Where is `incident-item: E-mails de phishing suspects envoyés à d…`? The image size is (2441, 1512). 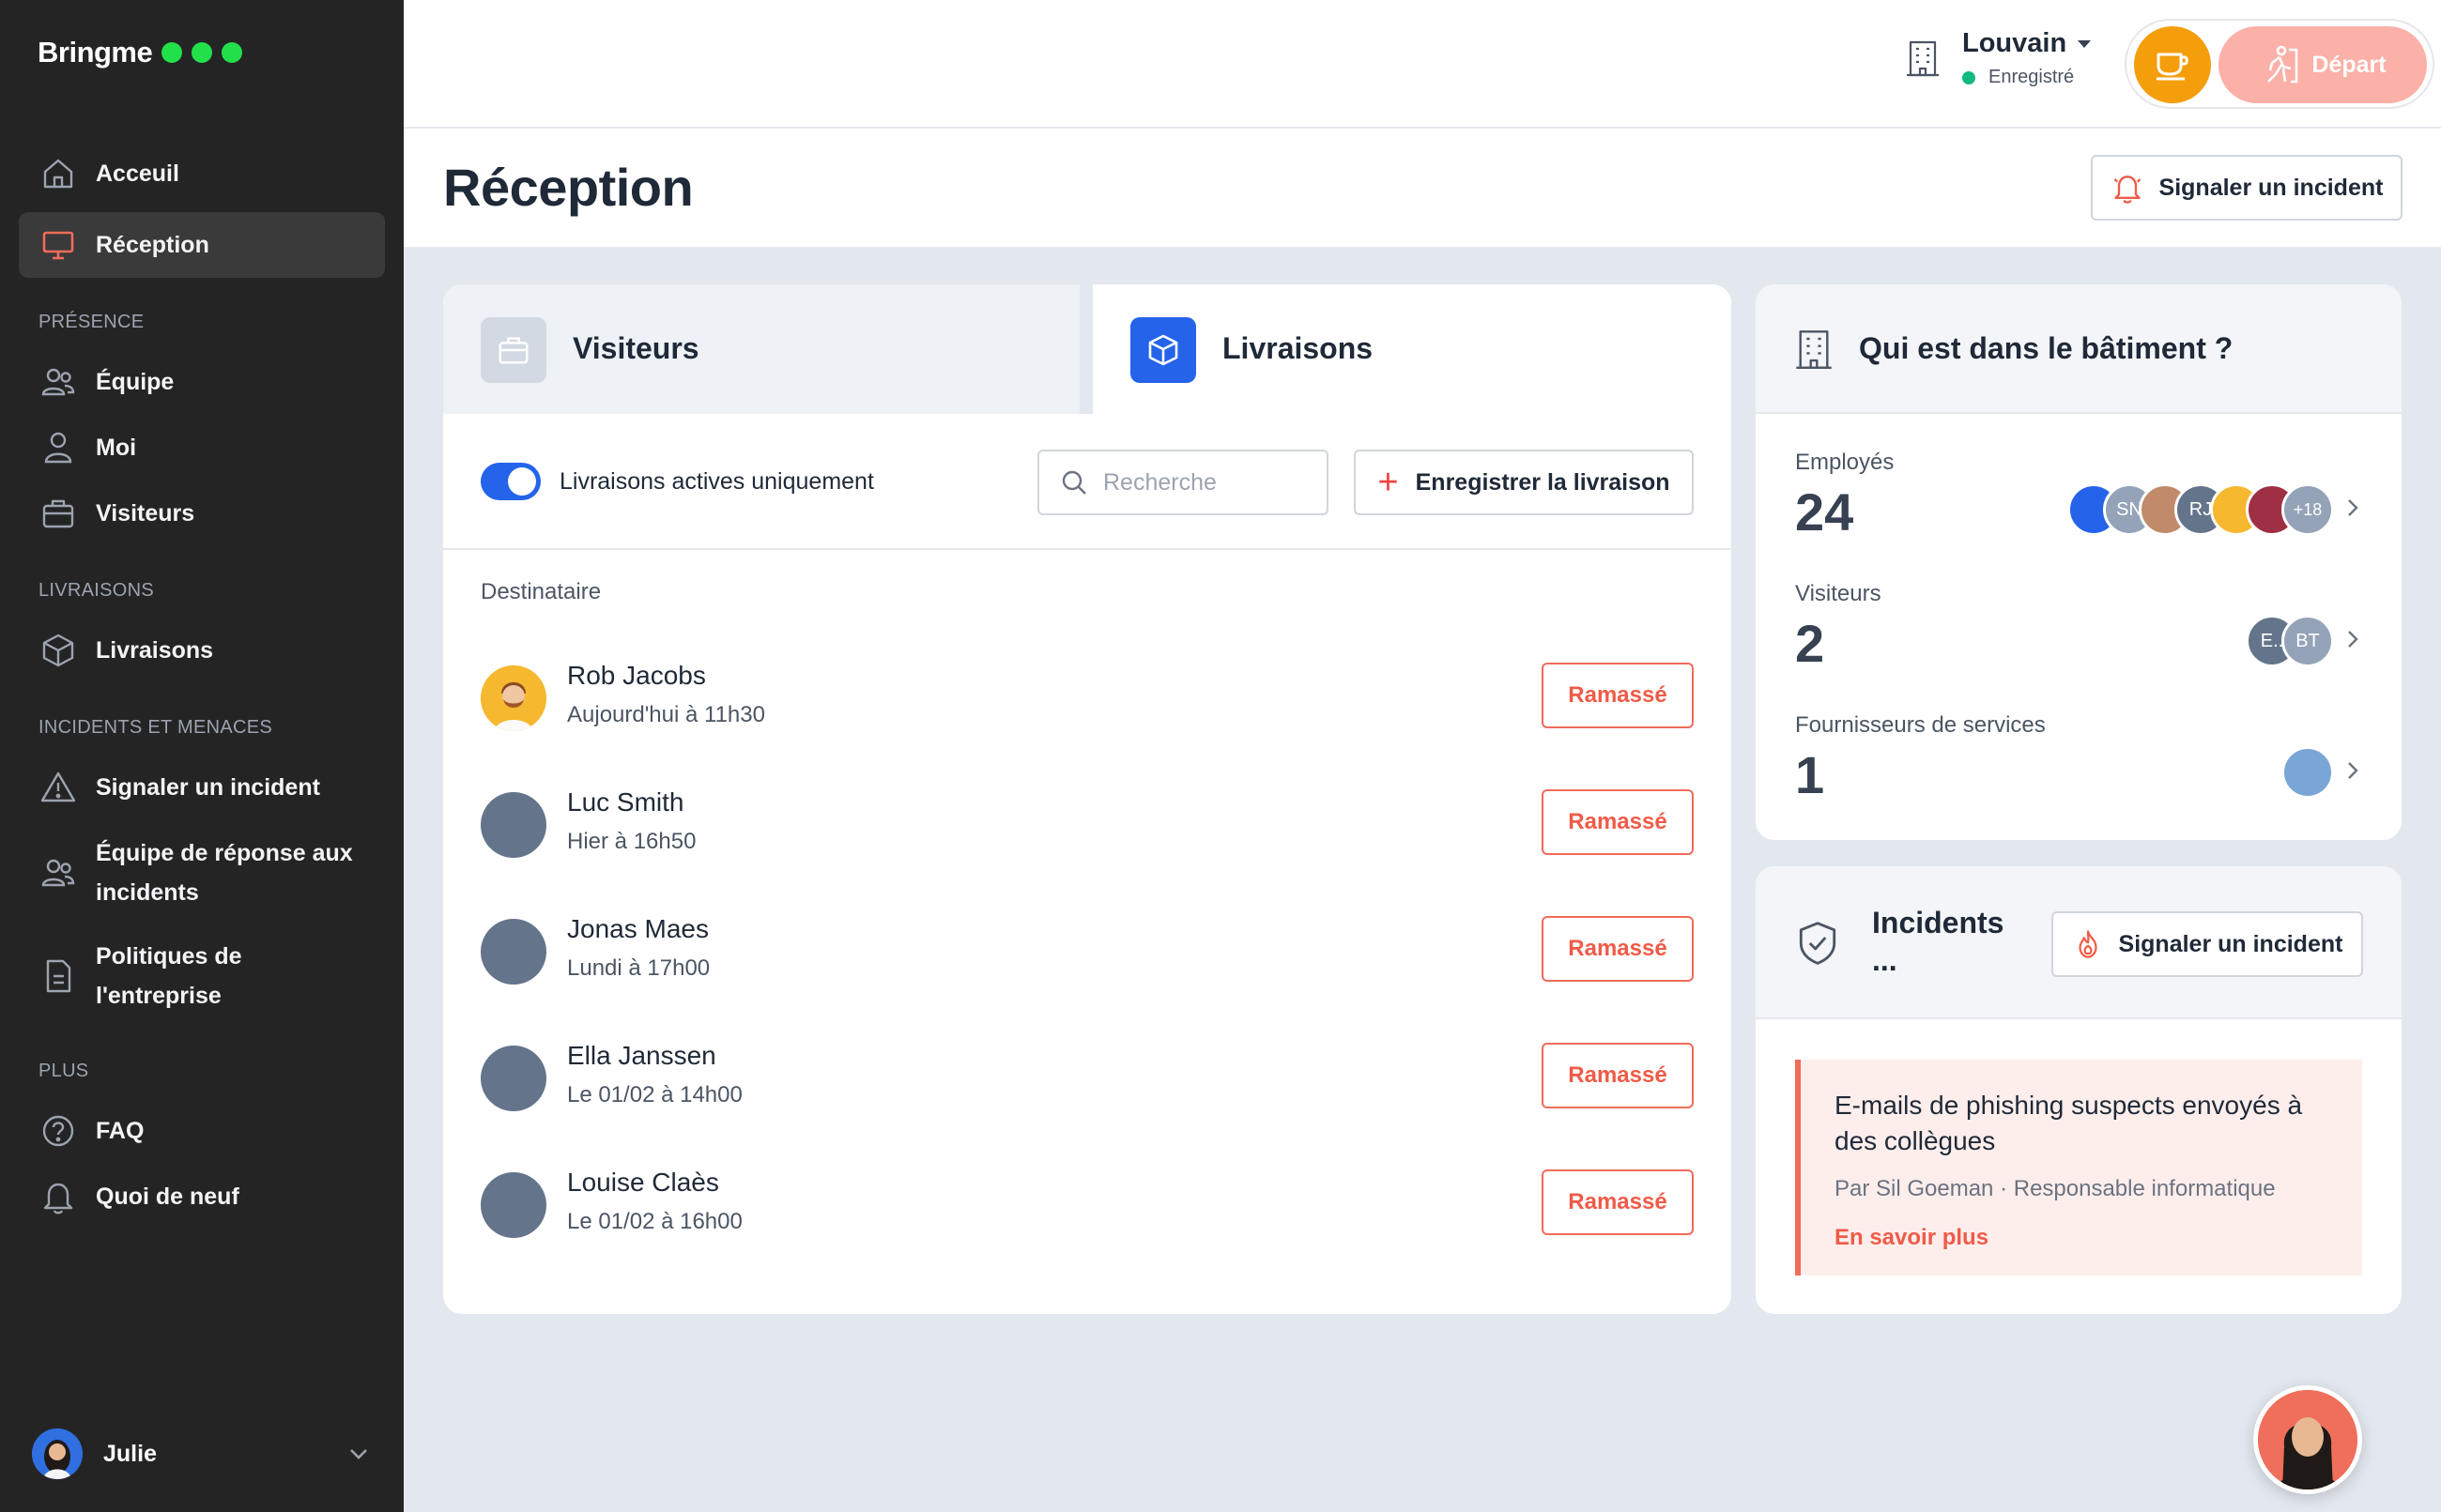 incident-item: E-mails de phishing suspects envoyés à d… is located at coordinates (2078, 1167).